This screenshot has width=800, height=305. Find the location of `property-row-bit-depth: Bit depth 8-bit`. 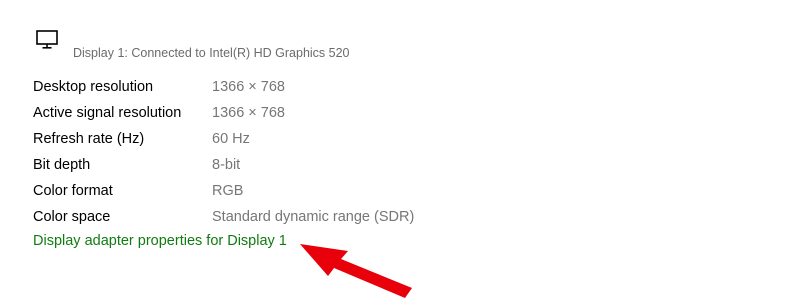

property-row-bit-depth: Bit depth 8-bit is located at coordinates (313, 165).